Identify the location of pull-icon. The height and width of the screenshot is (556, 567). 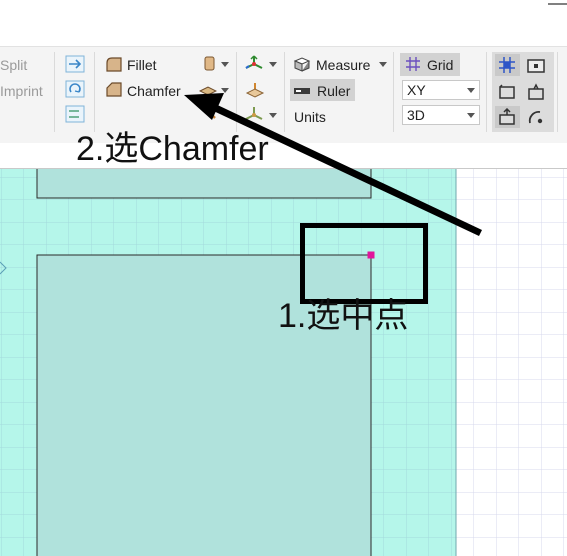
(255, 90).